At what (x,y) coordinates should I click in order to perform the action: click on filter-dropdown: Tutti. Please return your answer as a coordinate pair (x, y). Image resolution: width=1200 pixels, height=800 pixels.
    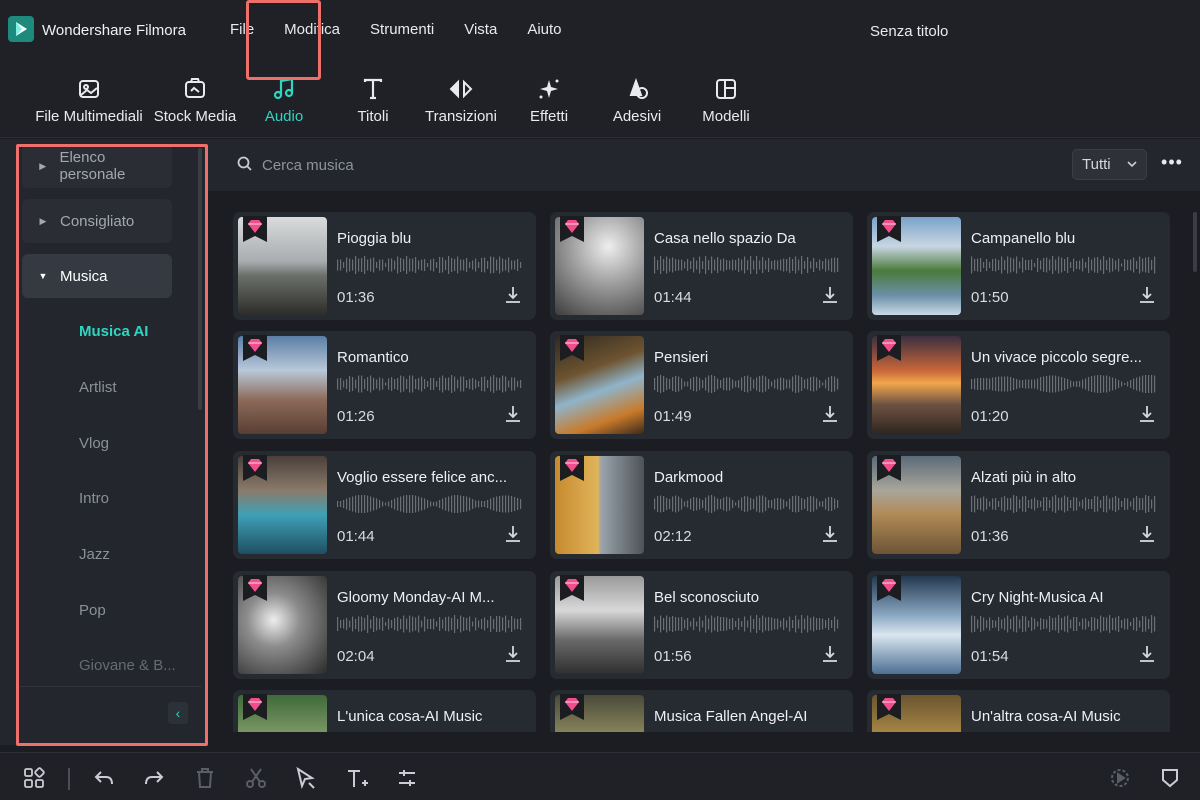
    Looking at the image, I should click on (1109, 164).